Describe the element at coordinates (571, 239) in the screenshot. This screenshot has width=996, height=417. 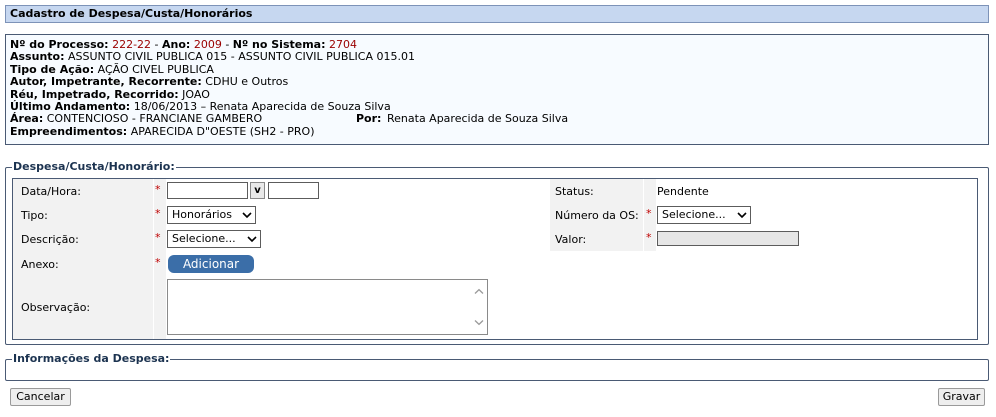
I see `amount-label: Valor:` at that location.